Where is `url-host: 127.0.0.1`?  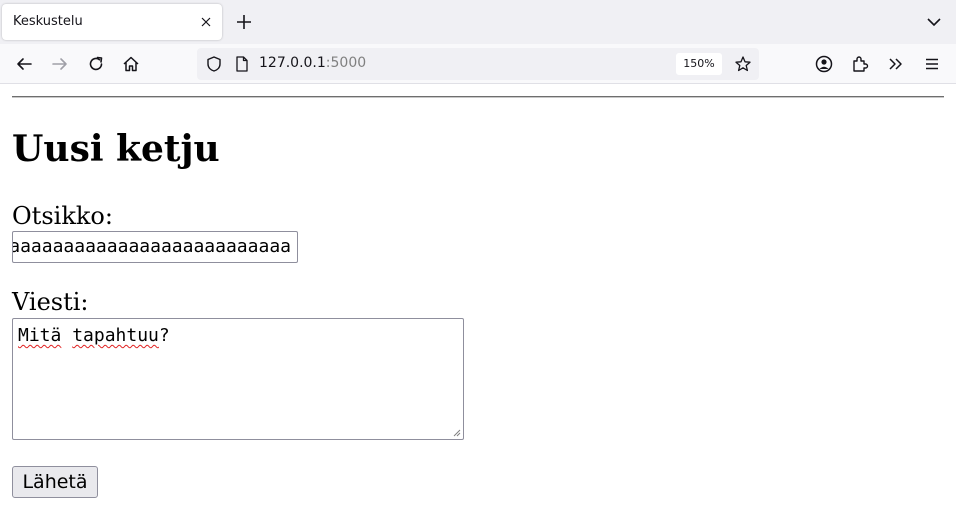 url-host: 127.0.0.1 is located at coordinates (292, 63).